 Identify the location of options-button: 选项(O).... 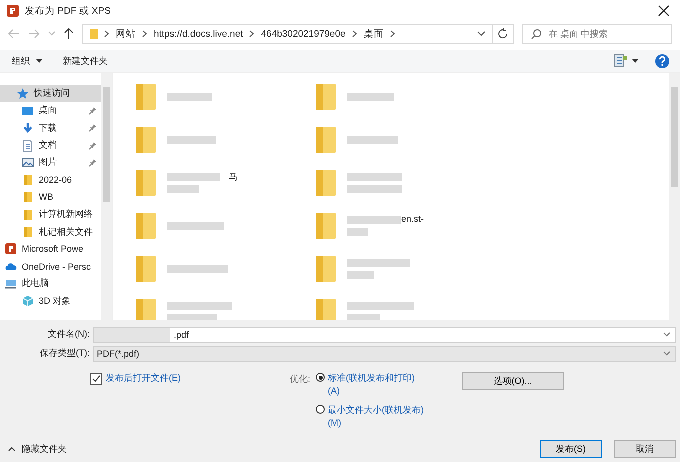
(513, 381).